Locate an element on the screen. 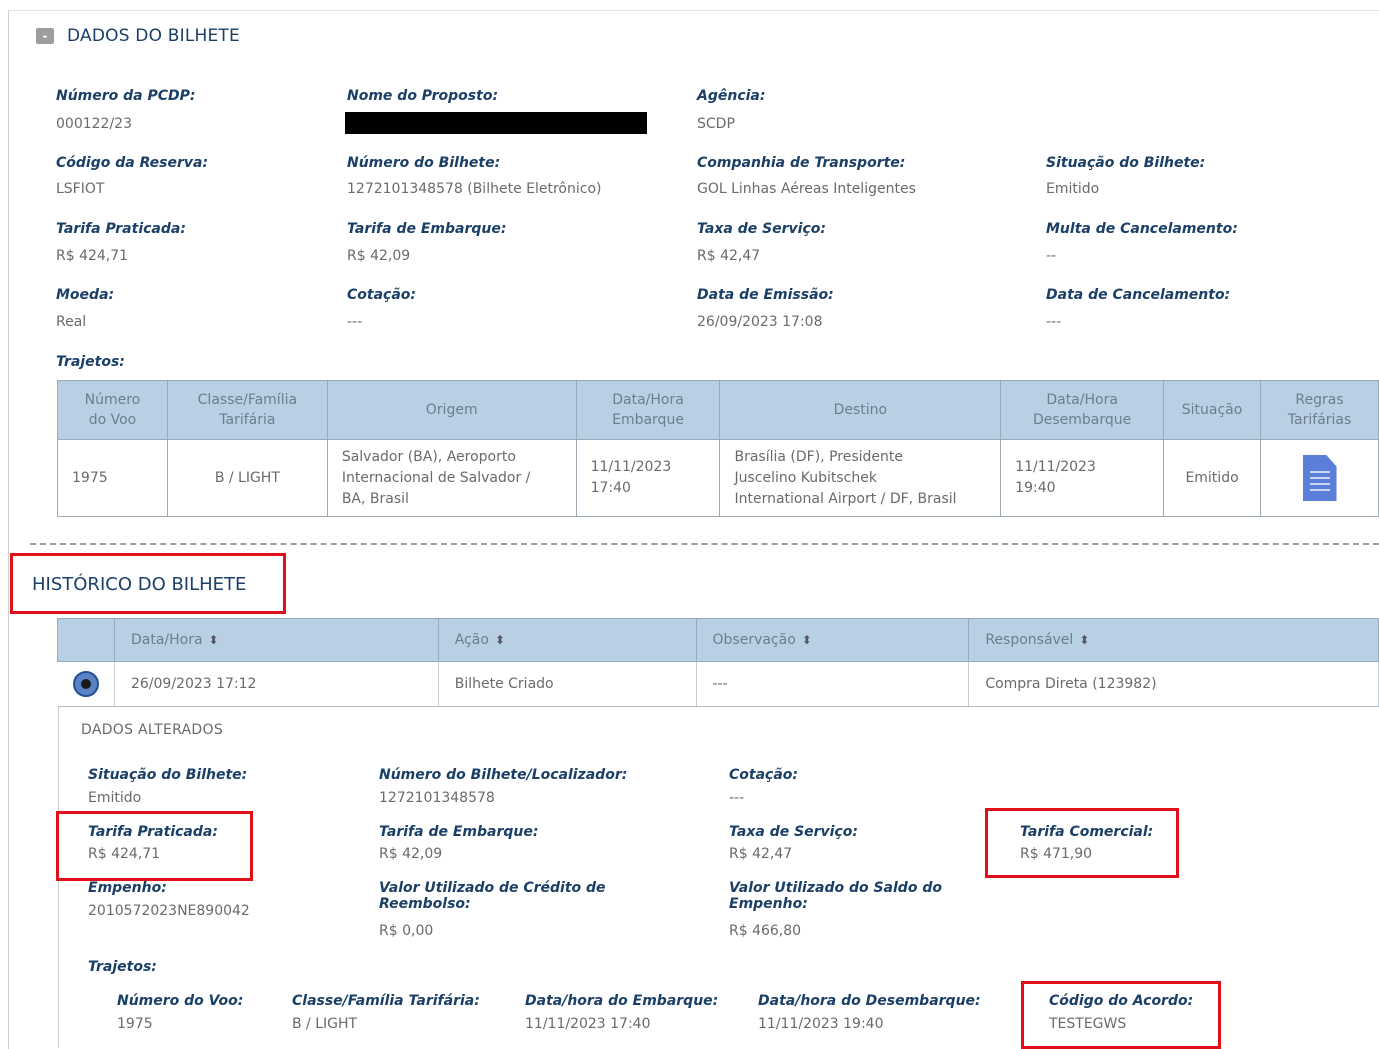 Image resolution: width=1379 pixels, height=1049 pixels. cell-classe: B / LIGHT is located at coordinates (247, 478).